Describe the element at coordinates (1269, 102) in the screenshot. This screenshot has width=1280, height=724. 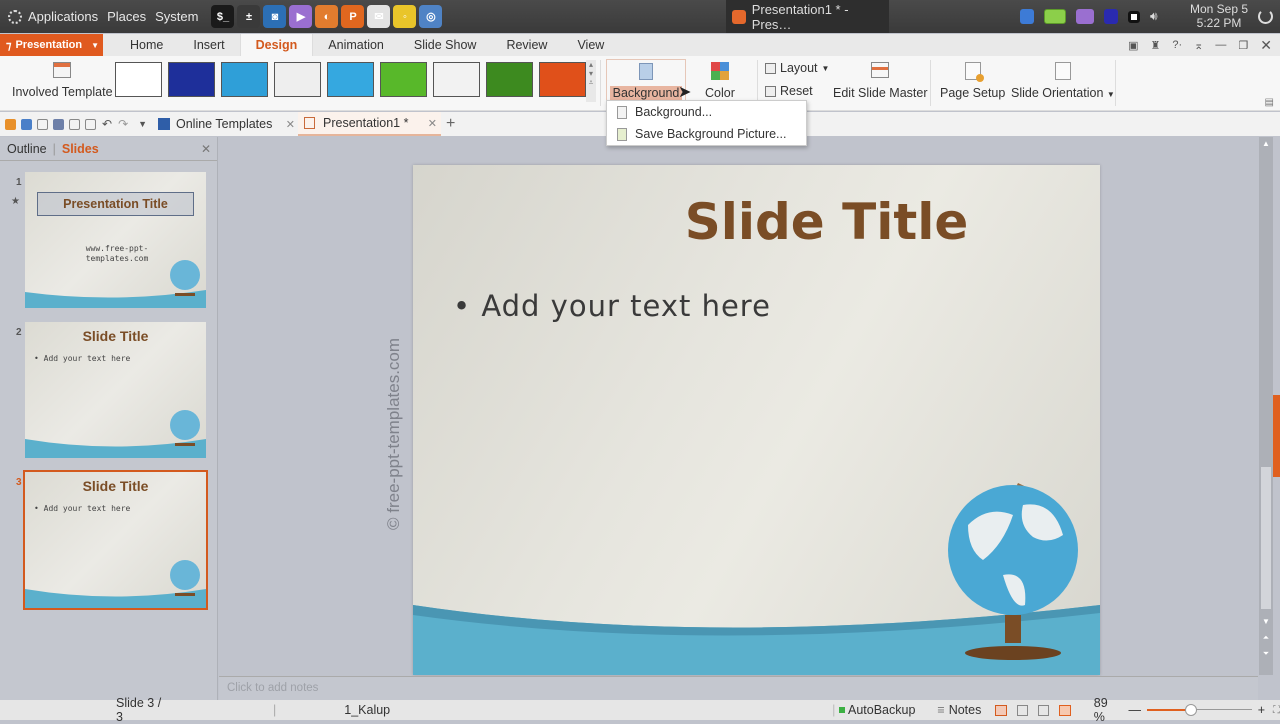
I see `ribbon-options-icon: ▤` at that location.